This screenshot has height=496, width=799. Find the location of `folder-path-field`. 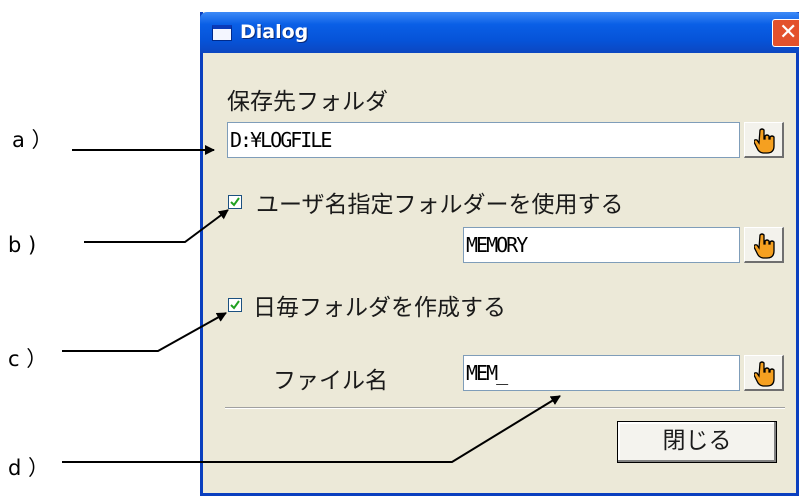

folder-path-field is located at coordinates (483, 140).